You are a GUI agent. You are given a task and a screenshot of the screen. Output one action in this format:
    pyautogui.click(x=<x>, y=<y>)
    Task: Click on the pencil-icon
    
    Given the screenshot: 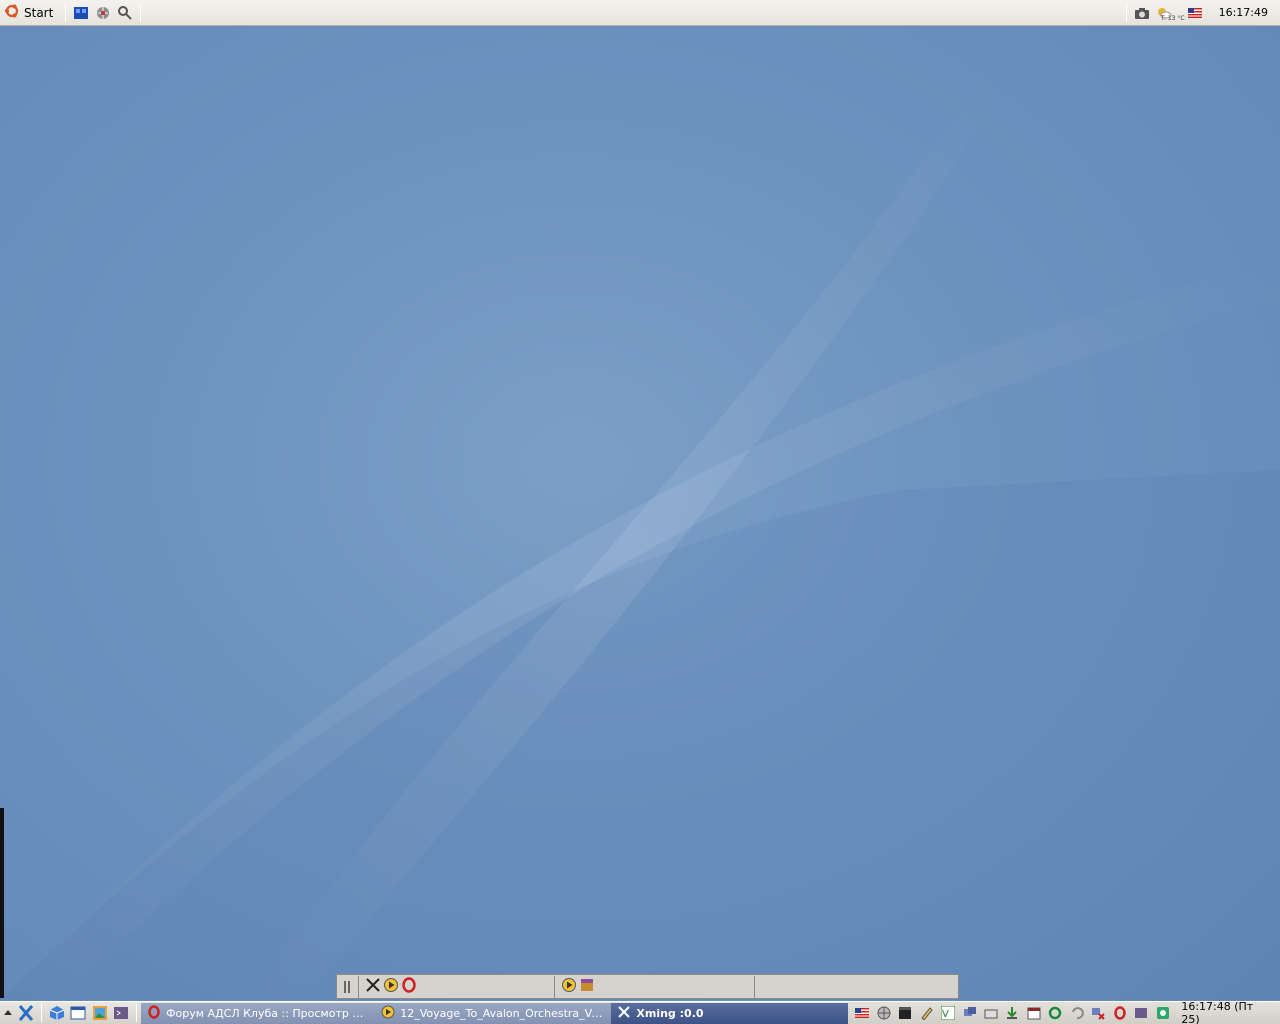 What is the action you would take?
    pyautogui.click(x=926, y=1013)
    